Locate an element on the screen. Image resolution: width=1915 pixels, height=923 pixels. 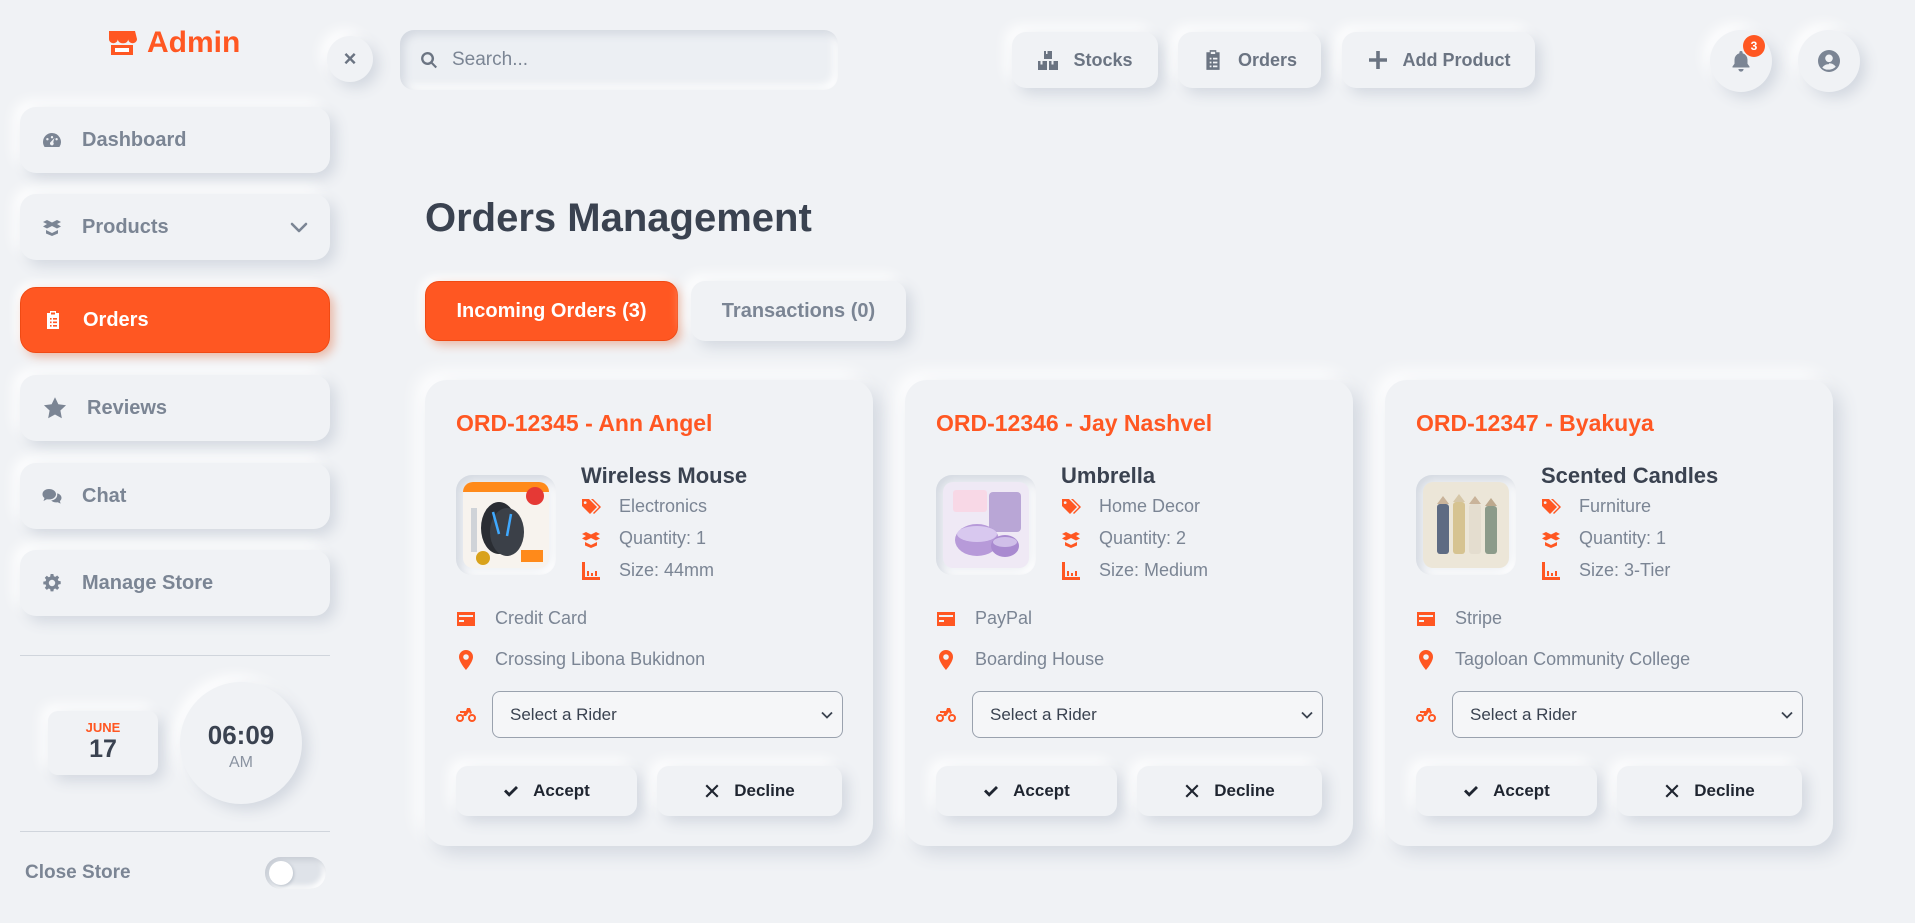
clipboard-icon is located at coordinates (53, 320).